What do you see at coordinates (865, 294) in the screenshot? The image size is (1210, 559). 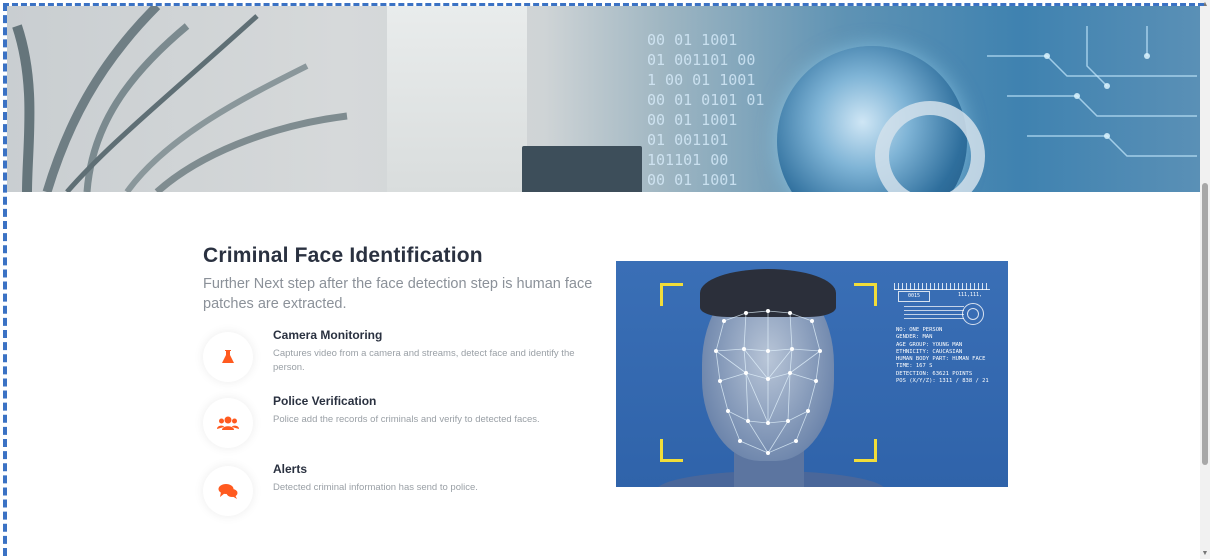 I see `focus-bracket-top-right` at bounding box center [865, 294].